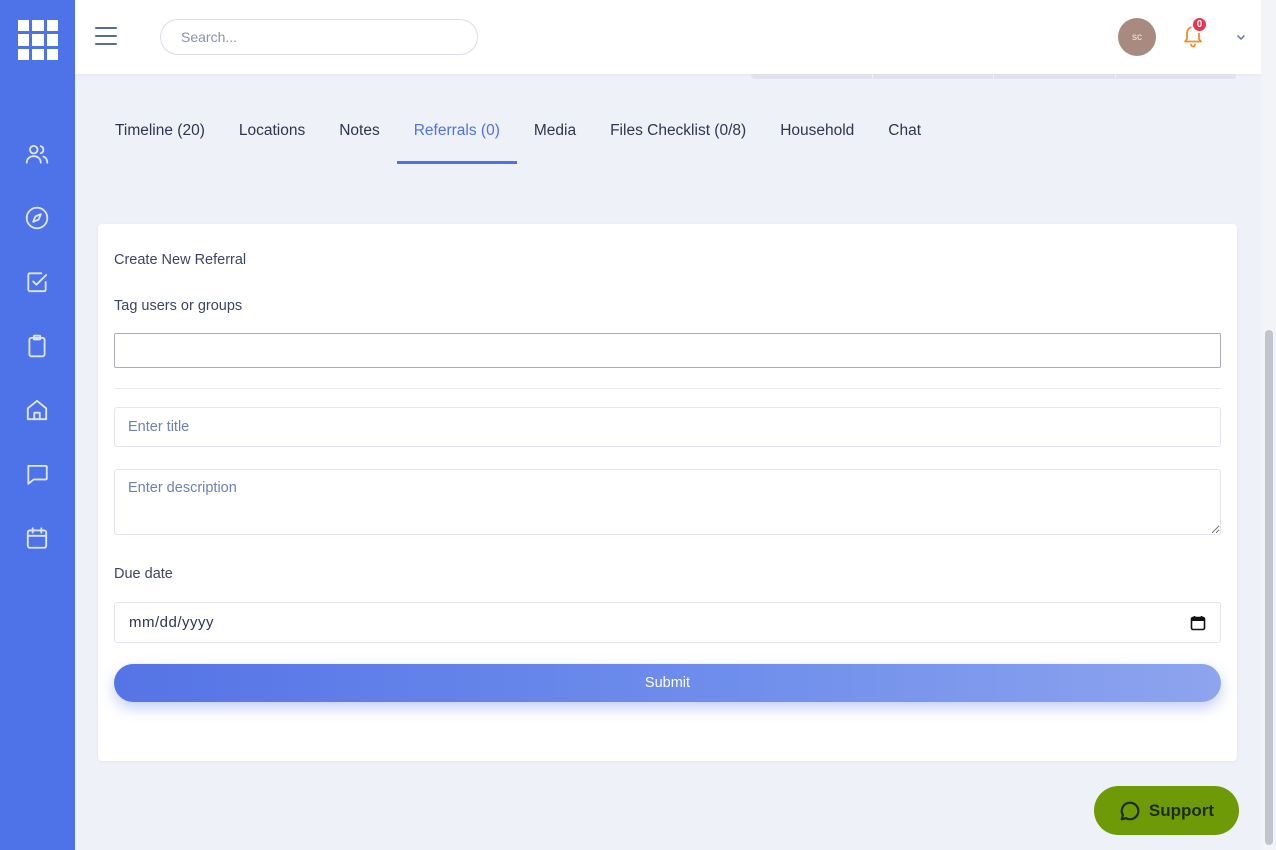 Image resolution: width=1276 pixels, height=850 pixels. I want to click on chat-bubble-icon, so click(1130, 810).